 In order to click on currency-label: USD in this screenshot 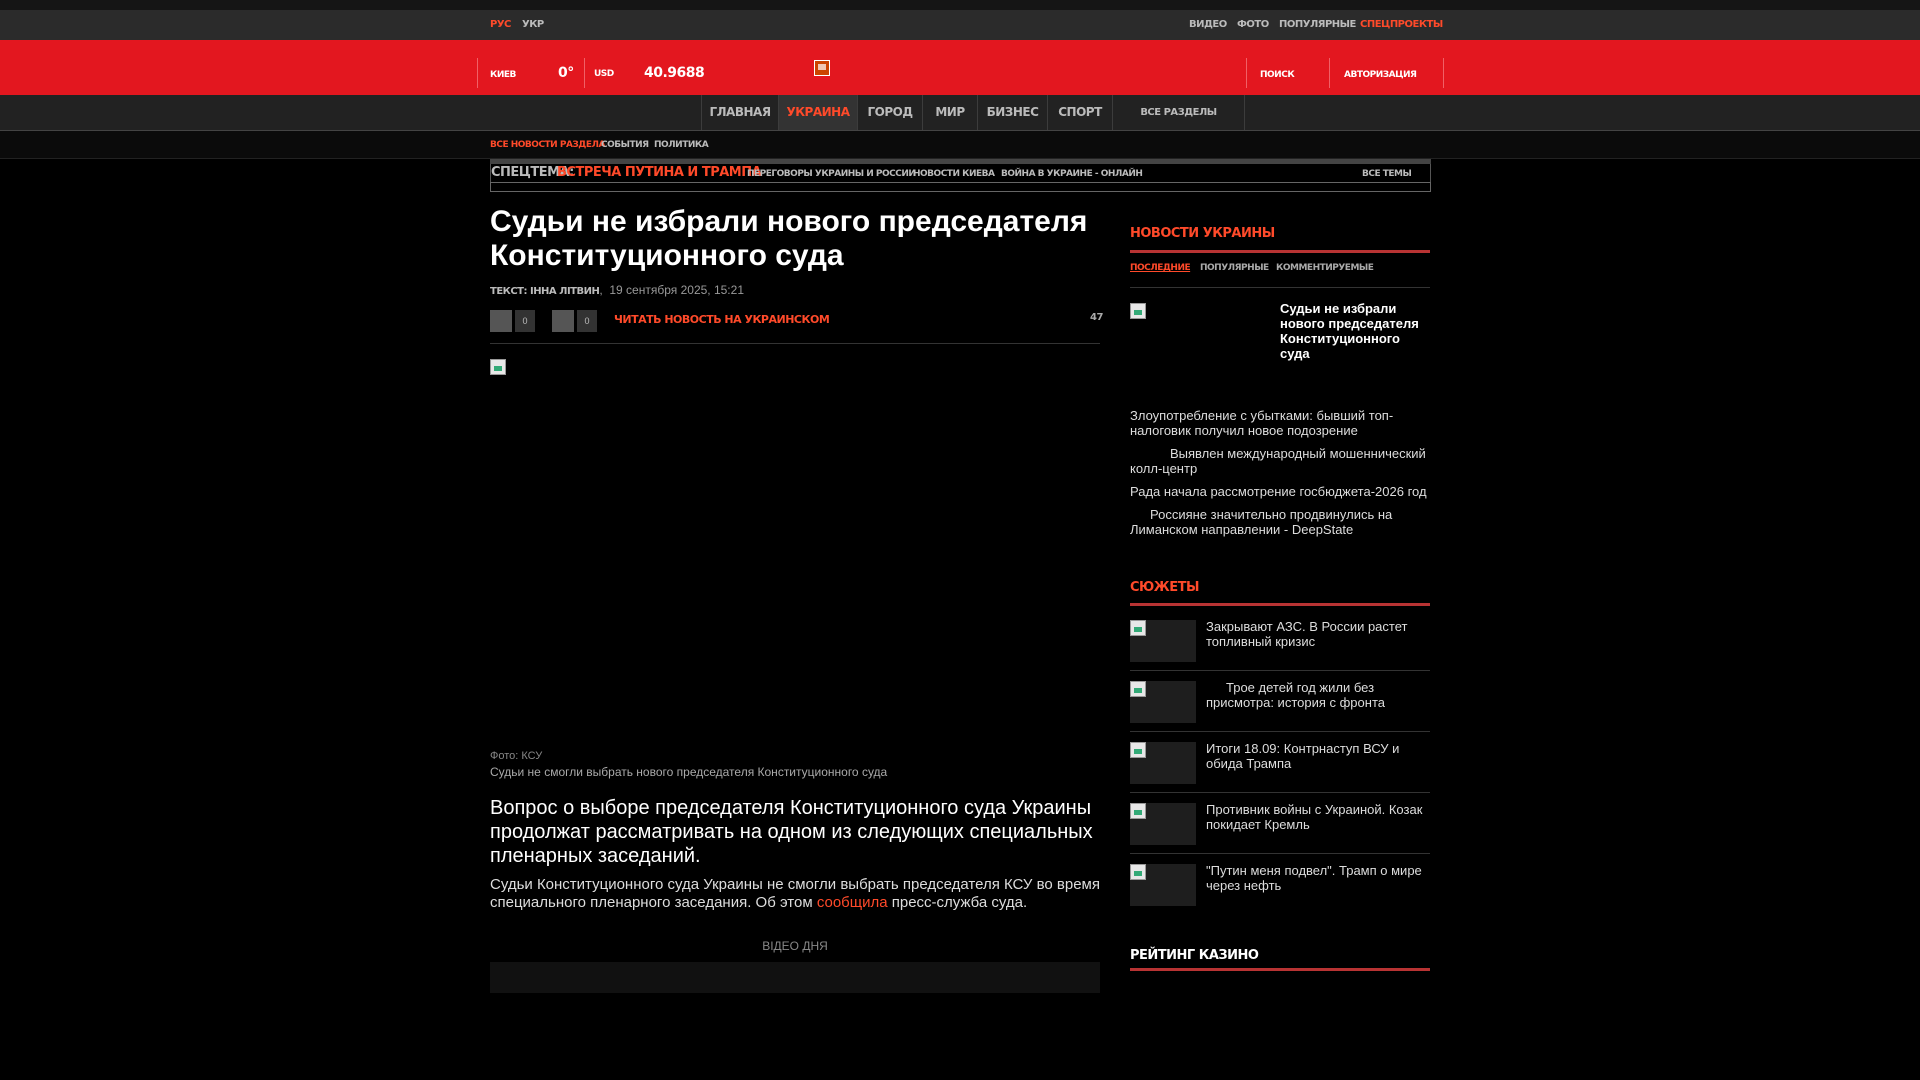, I will do `click(604, 74)`.